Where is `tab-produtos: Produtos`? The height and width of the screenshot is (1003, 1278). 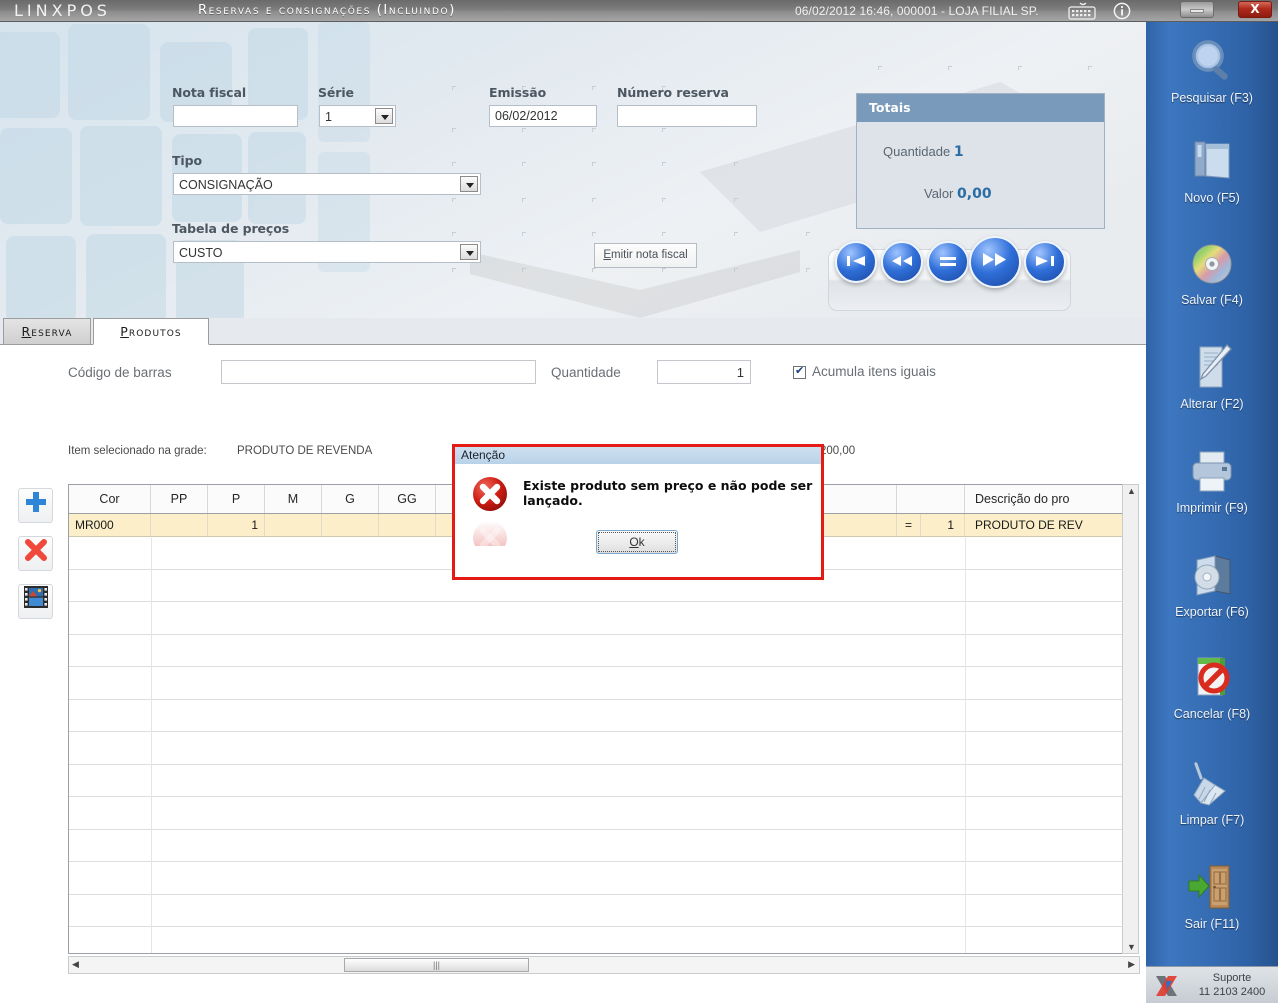 tab-produtos: Produtos is located at coordinates (151, 331).